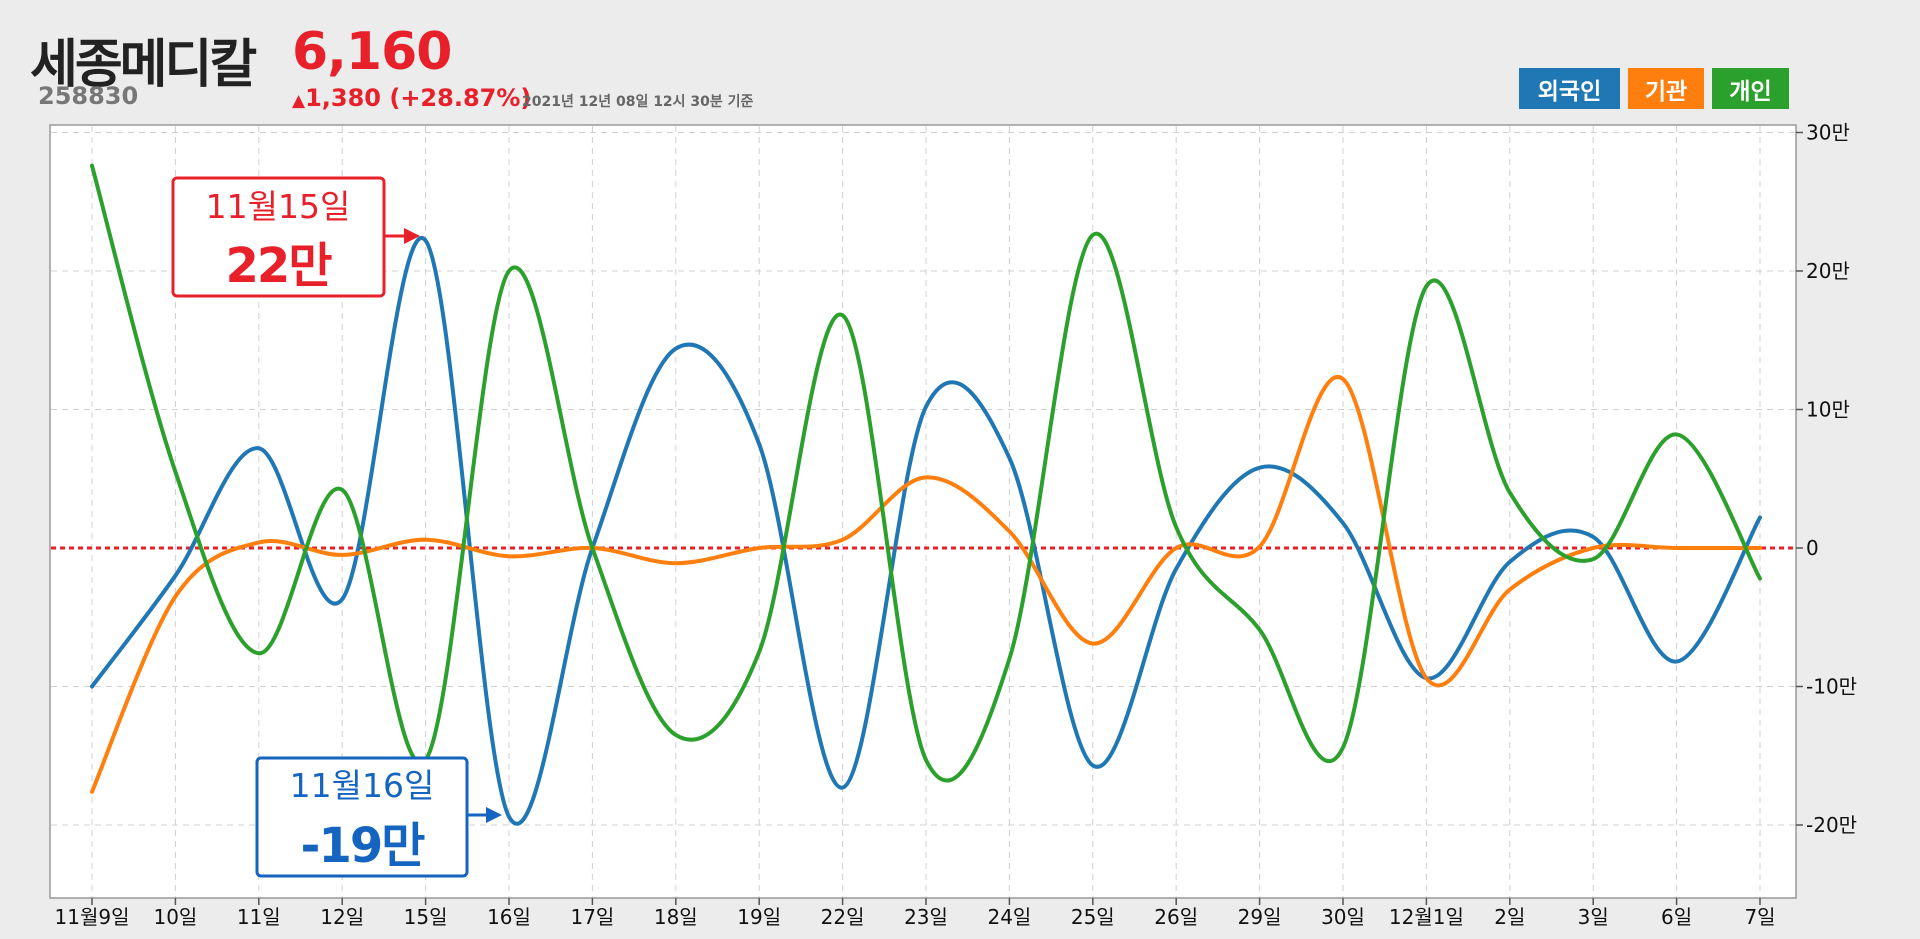 This screenshot has height=939, width=1920. Describe the element at coordinates (279, 266) in the screenshot. I see `annotation-value: 22만` at that location.